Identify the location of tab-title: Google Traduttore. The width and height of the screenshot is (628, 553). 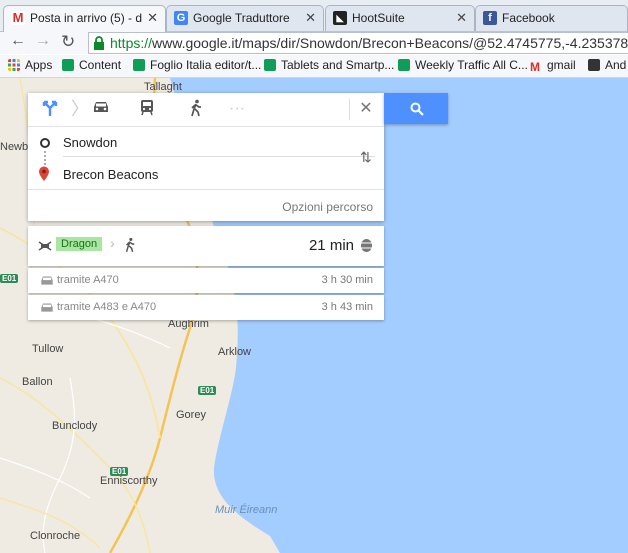
(241, 18).